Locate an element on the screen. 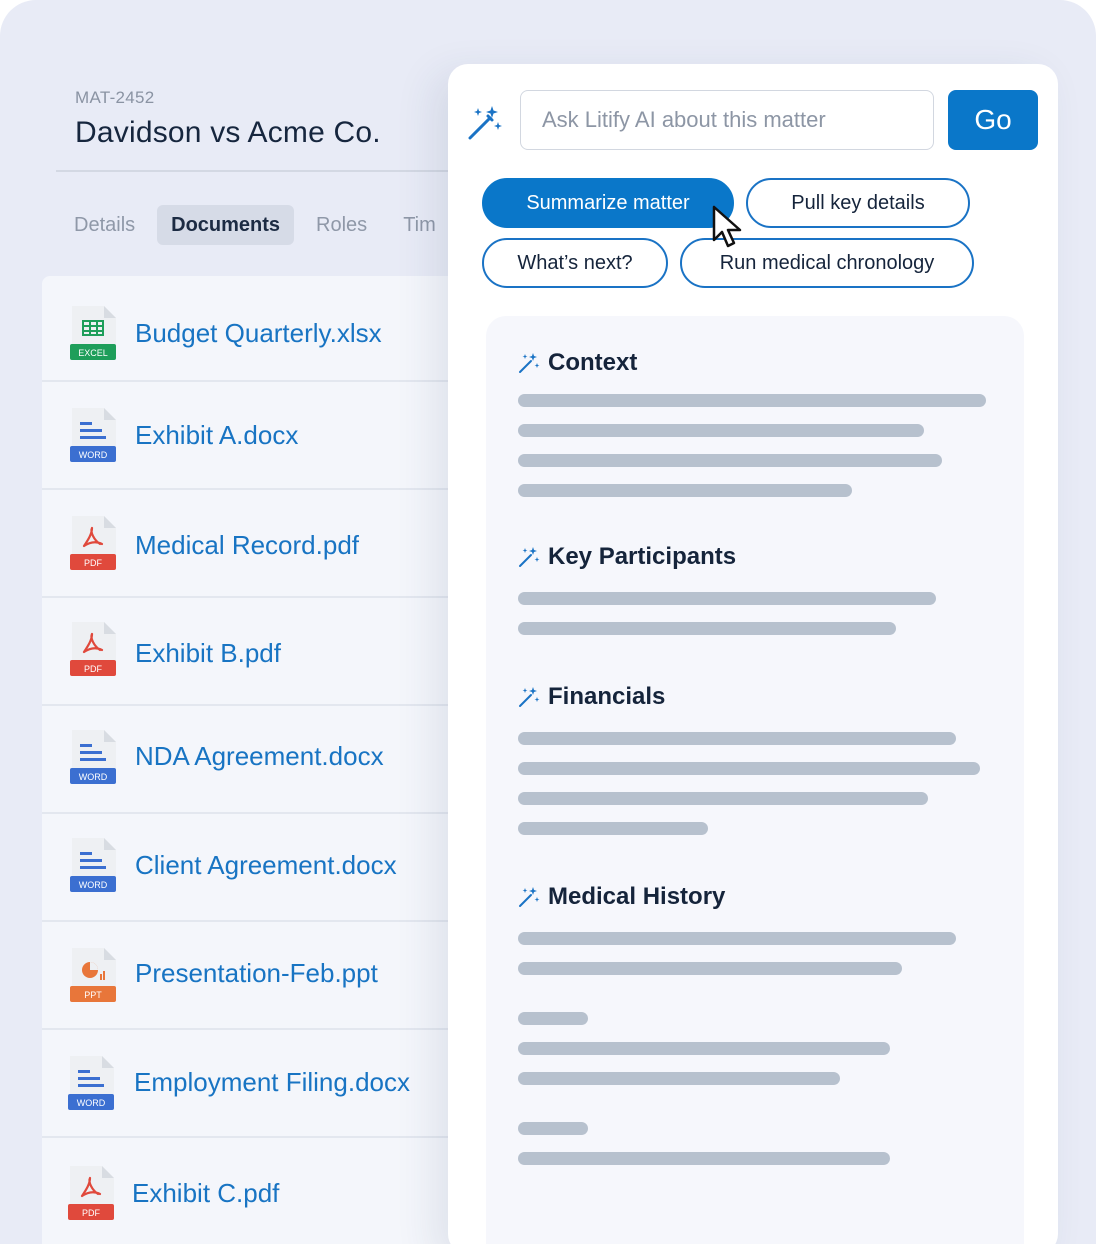 The width and height of the screenshot is (1096, 1244). matter-id: MAT-2452 is located at coordinates (115, 97).